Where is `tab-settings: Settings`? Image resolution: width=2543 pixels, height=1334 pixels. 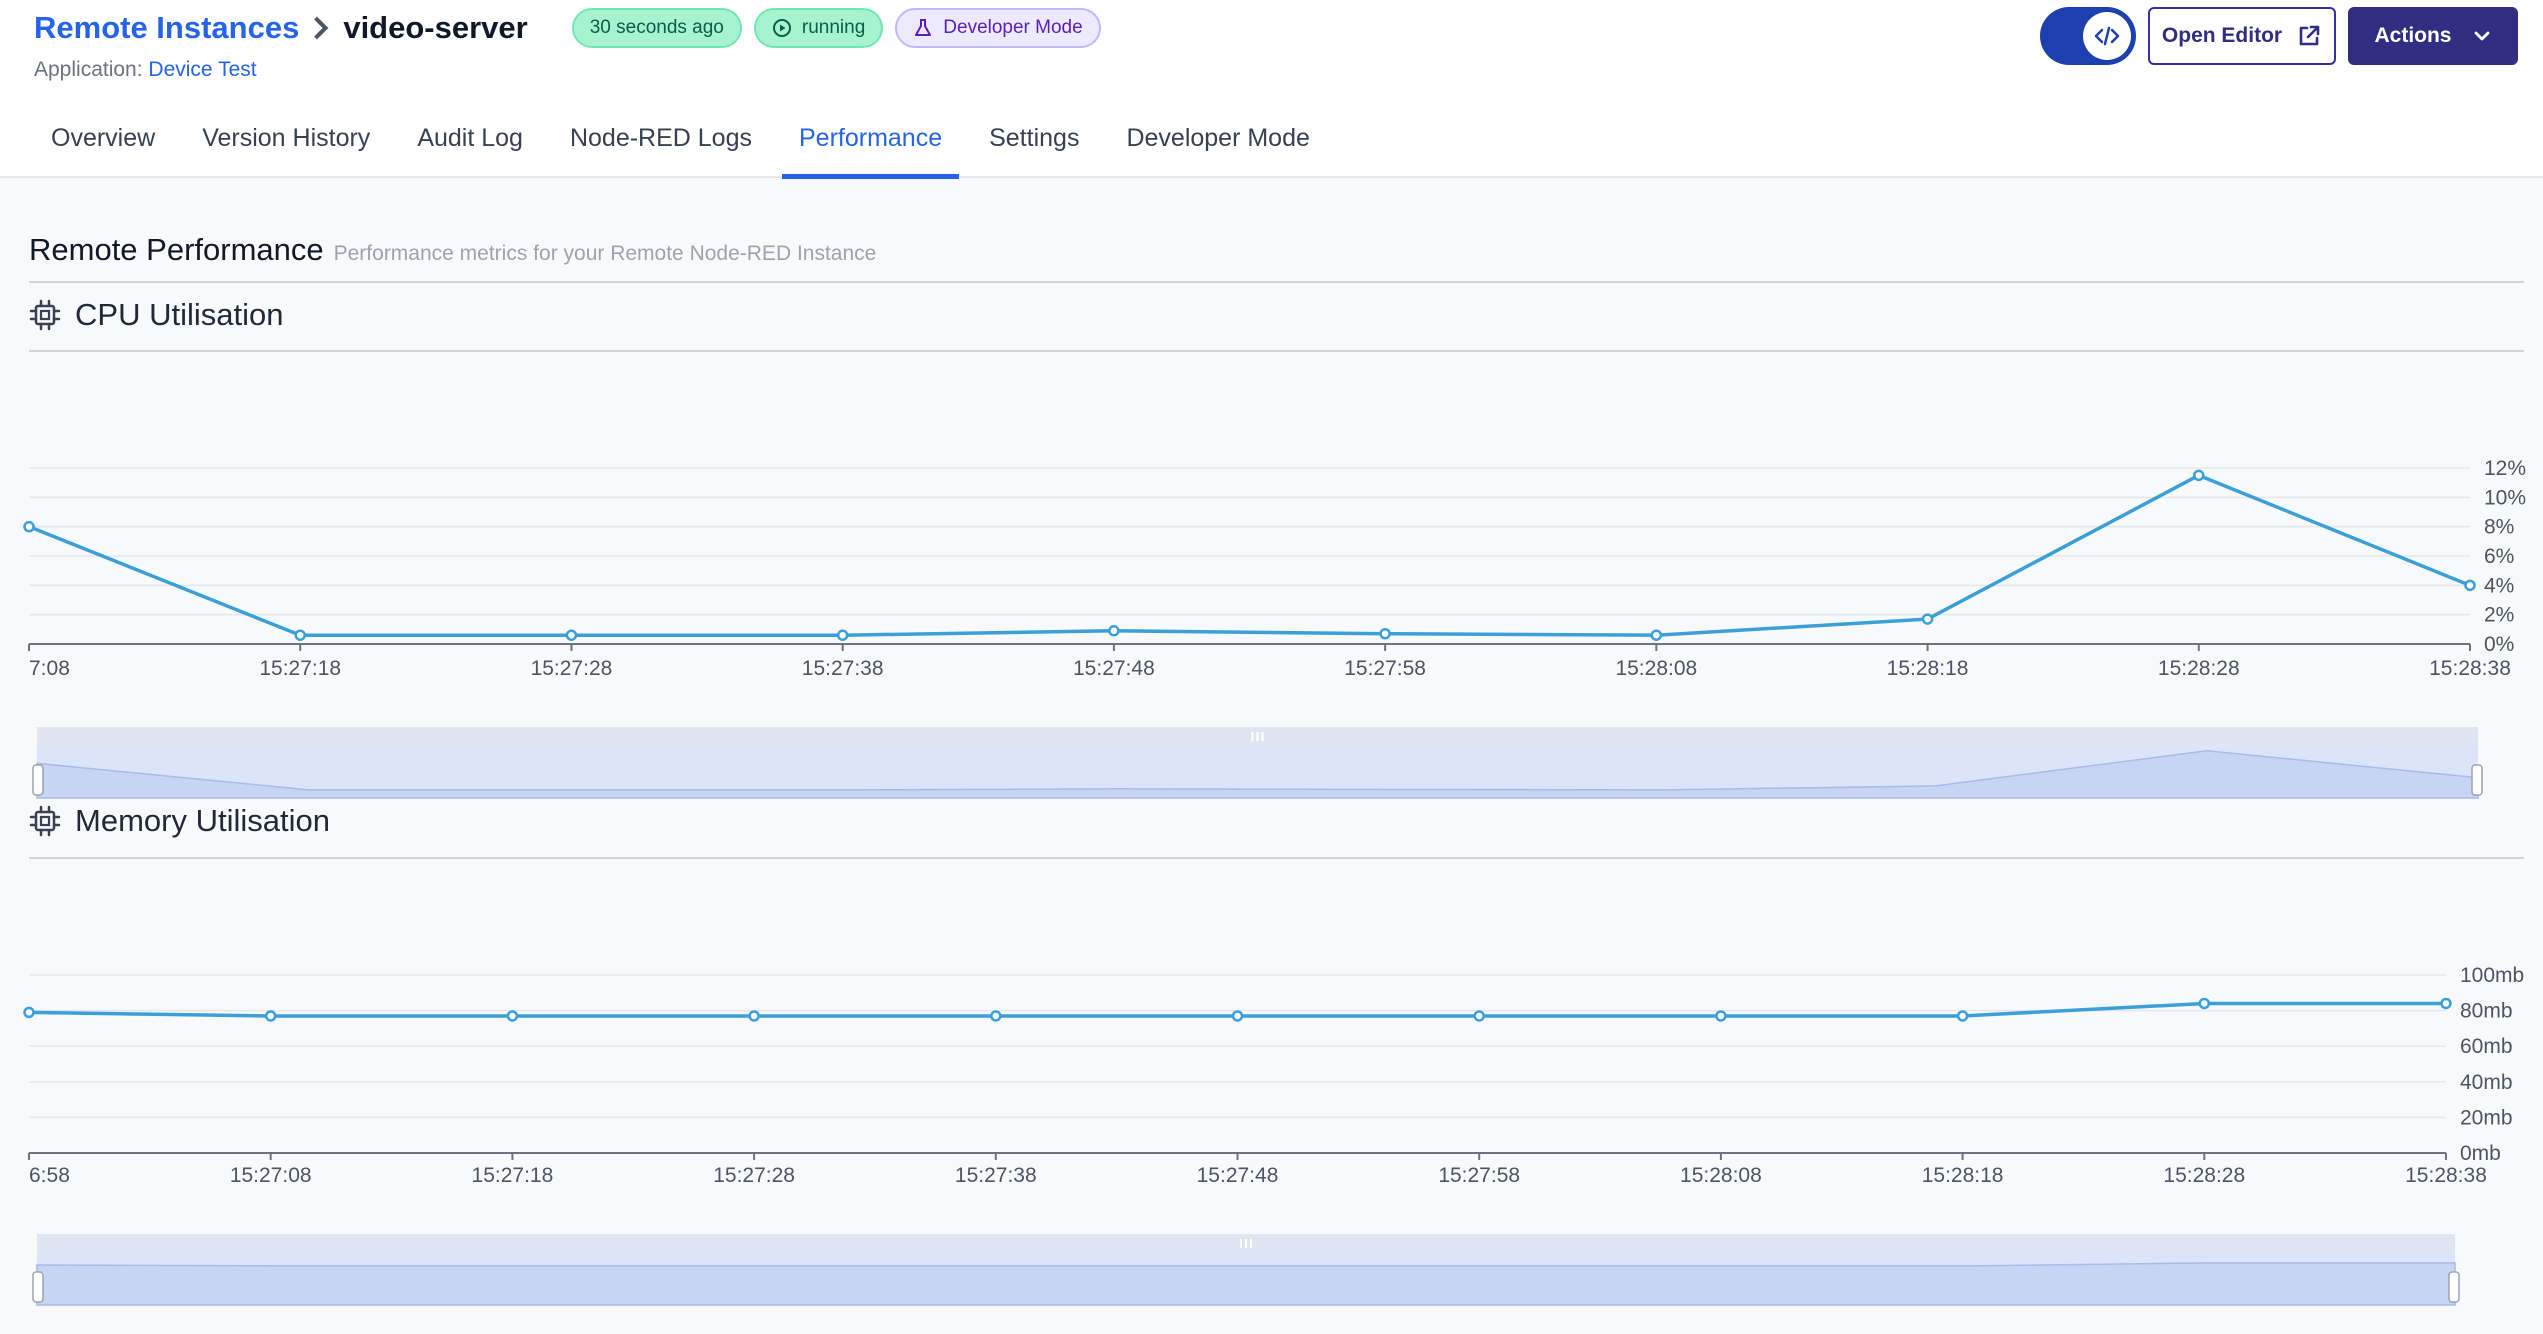
tab-settings: Settings is located at coordinates (1034, 145).